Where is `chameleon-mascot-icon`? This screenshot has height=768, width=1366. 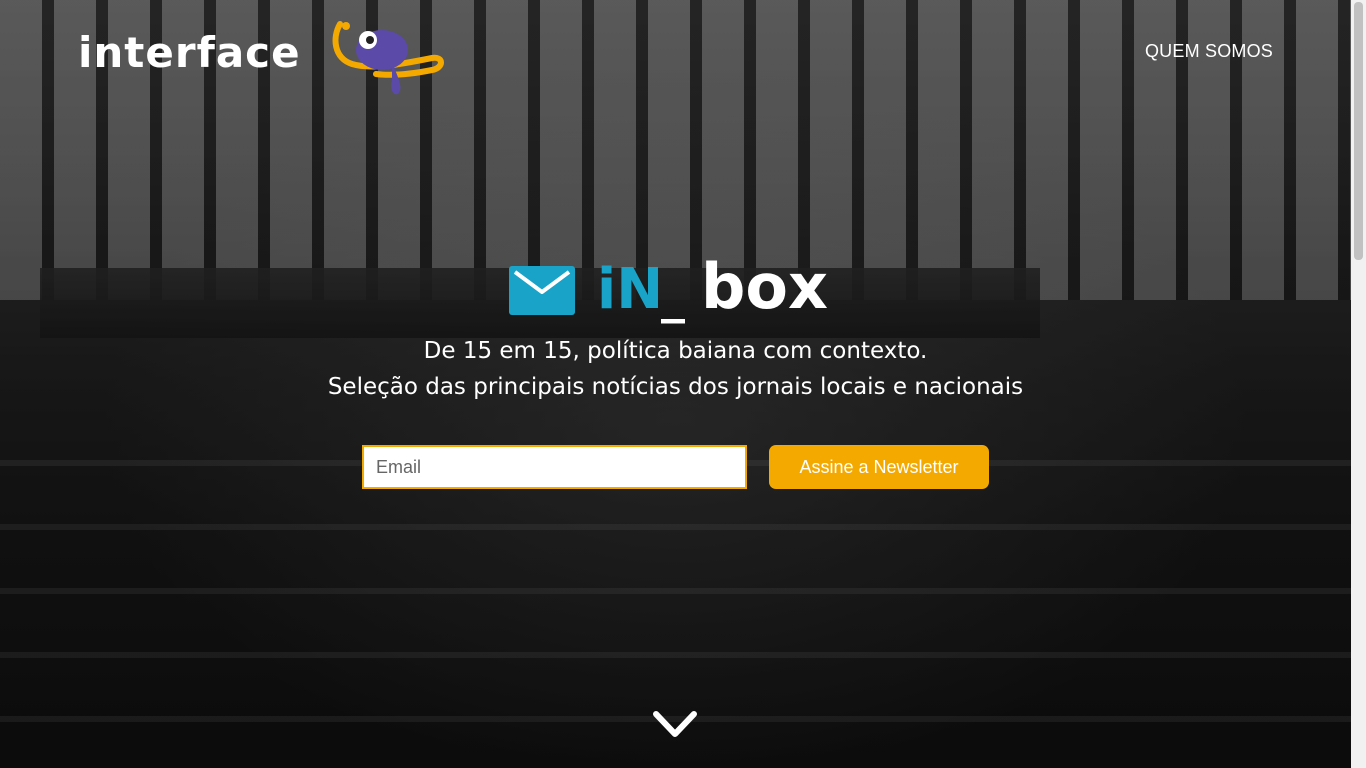
chameleon-mascot-icon is located at coordinates (388, 58).